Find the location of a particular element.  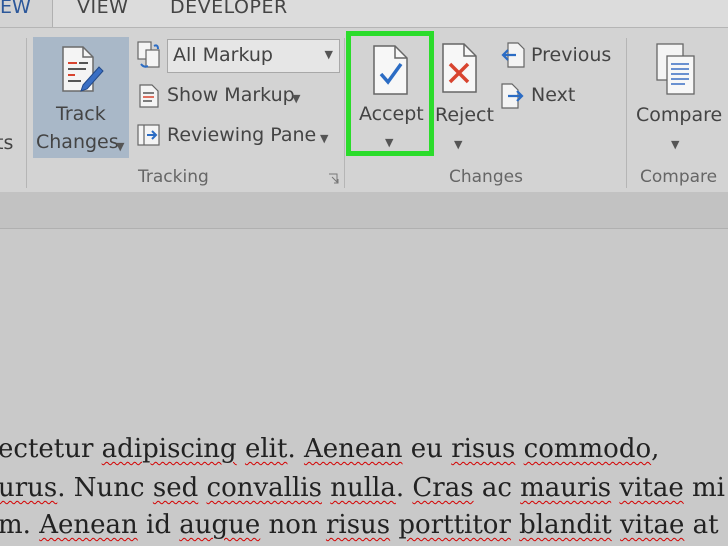

track-changes-label-line2: Changes is located at coordinates (77, 142).